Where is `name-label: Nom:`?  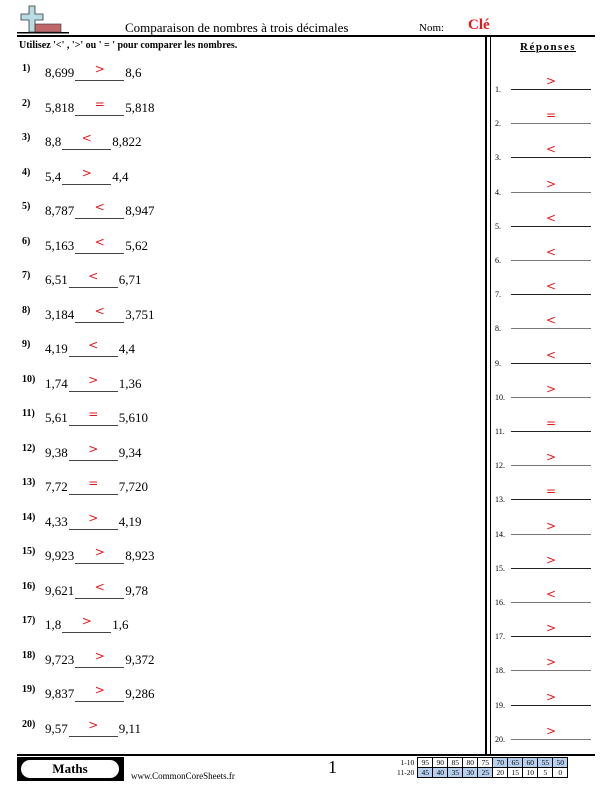
name-label: Nom: is located at coordinates (432, 28).